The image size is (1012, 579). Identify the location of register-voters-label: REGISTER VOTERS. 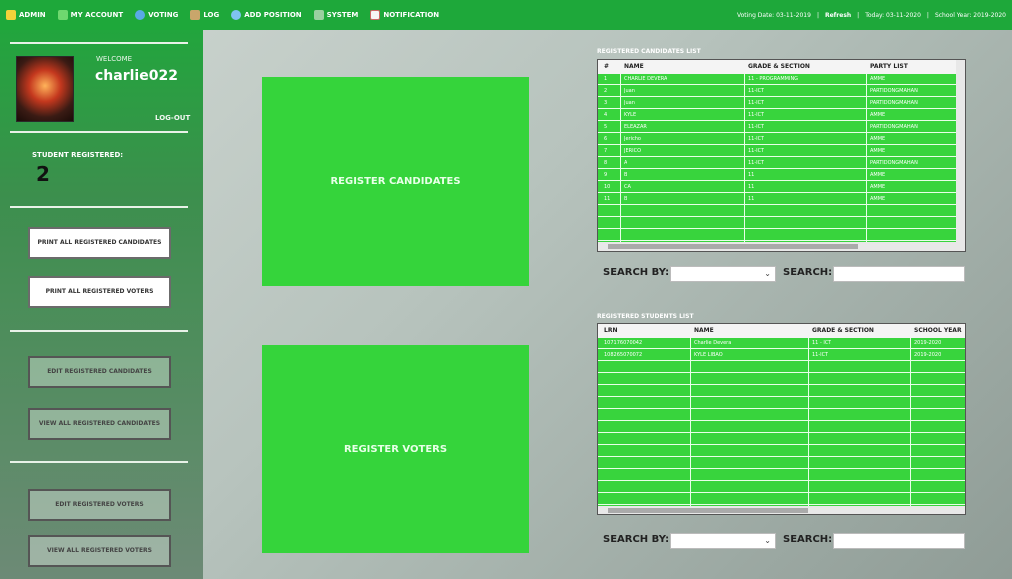
(395, 449).